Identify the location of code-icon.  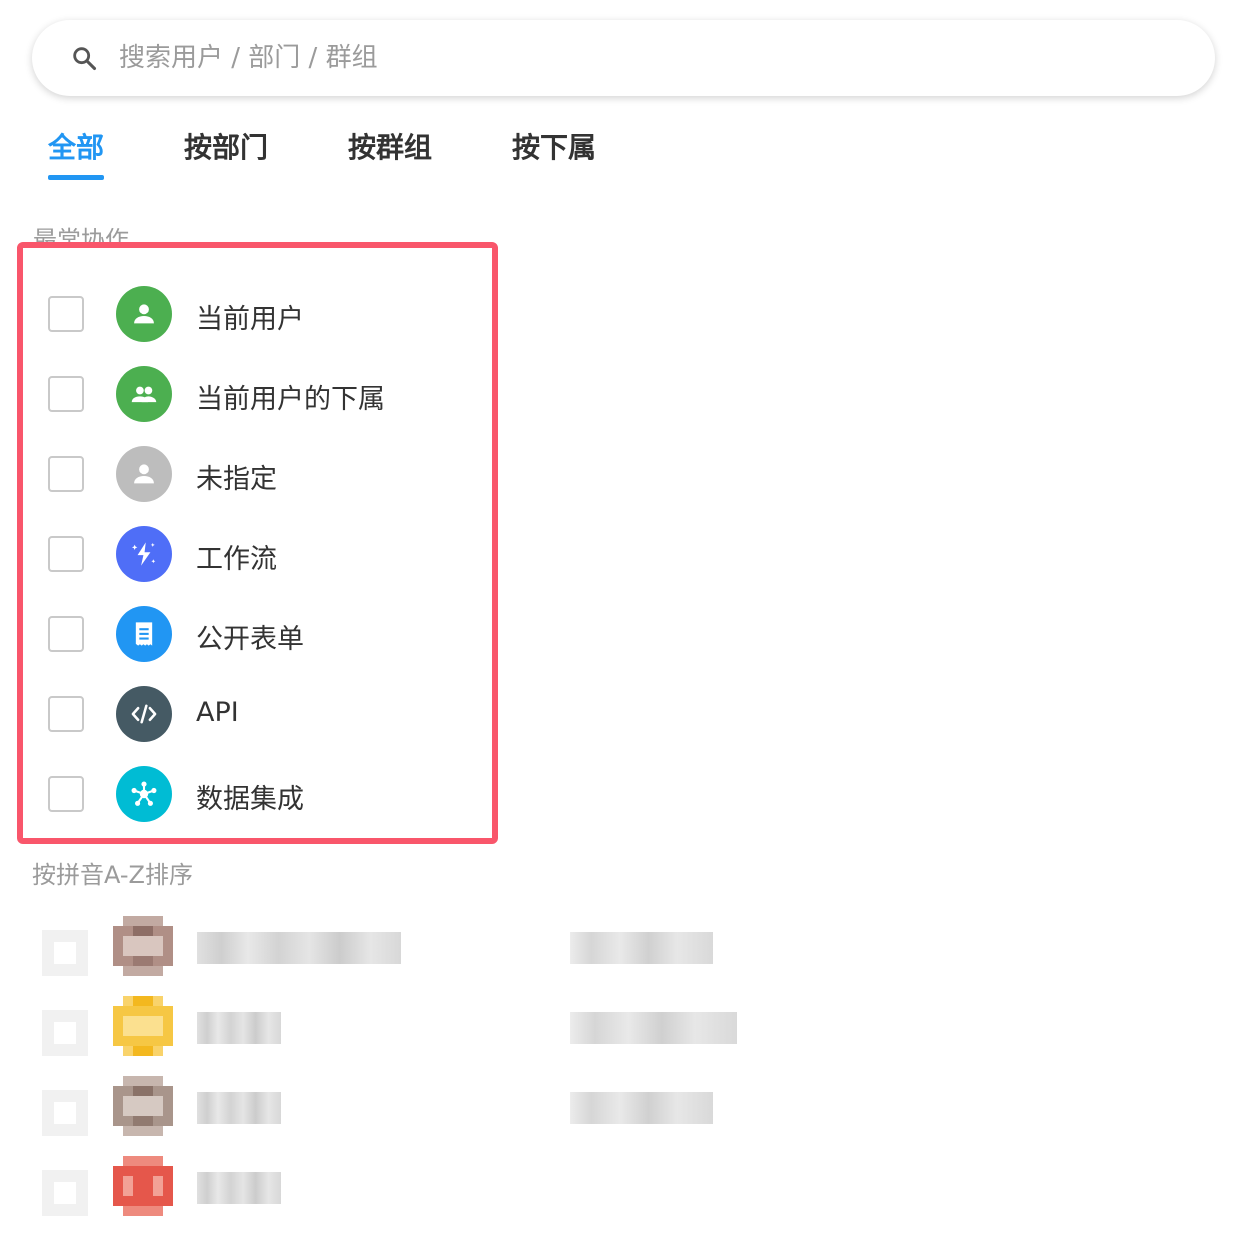
(144, 714).